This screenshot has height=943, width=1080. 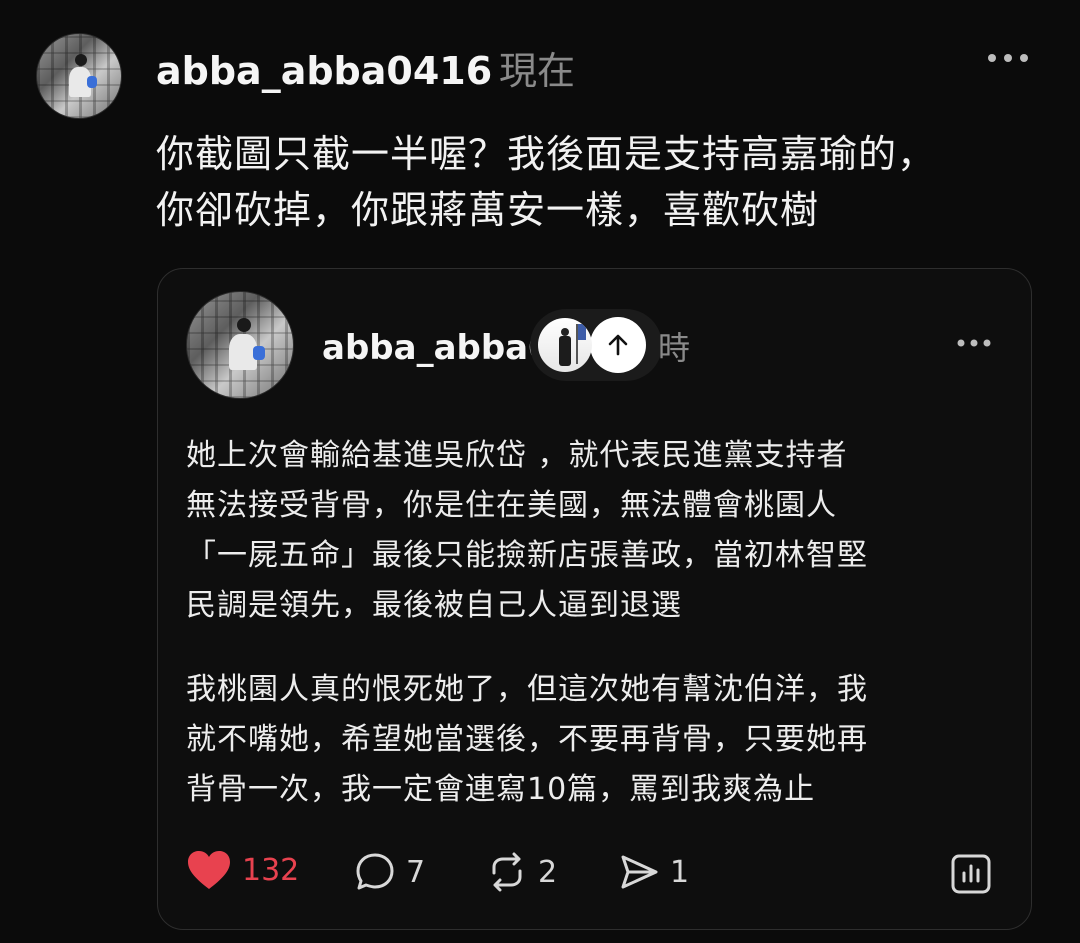 I want to click on like-button: 132, so click(x=242, y=870).